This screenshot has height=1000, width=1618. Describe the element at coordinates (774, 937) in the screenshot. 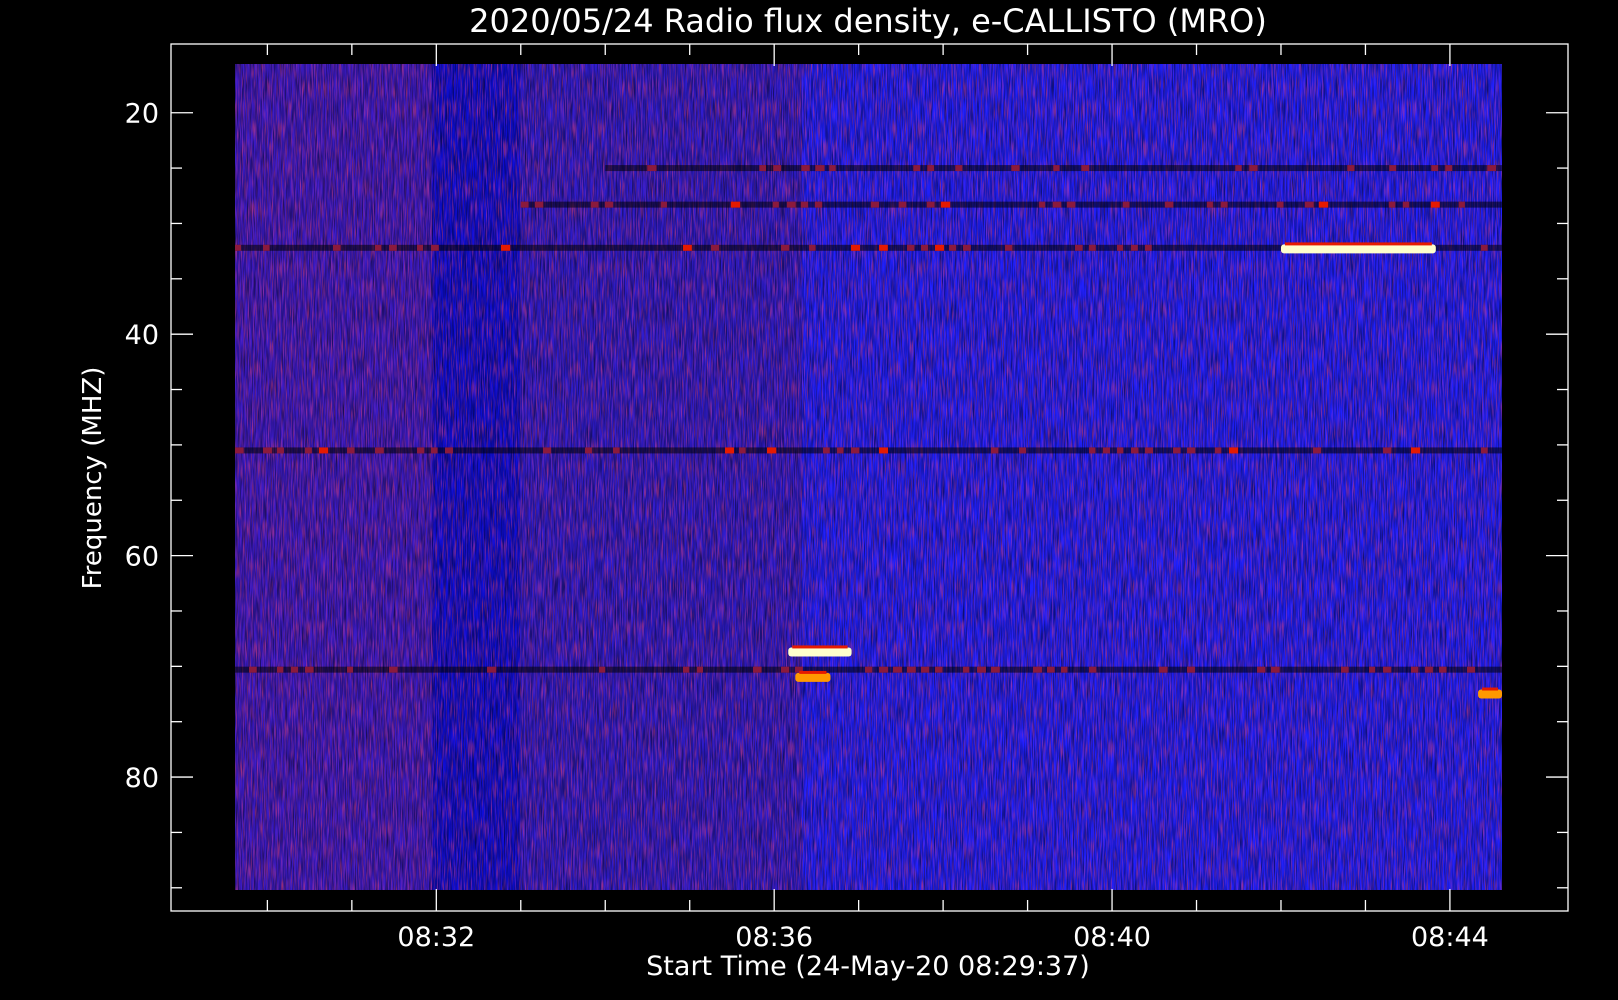

I see `x-tick-label: 08:36` at that location.